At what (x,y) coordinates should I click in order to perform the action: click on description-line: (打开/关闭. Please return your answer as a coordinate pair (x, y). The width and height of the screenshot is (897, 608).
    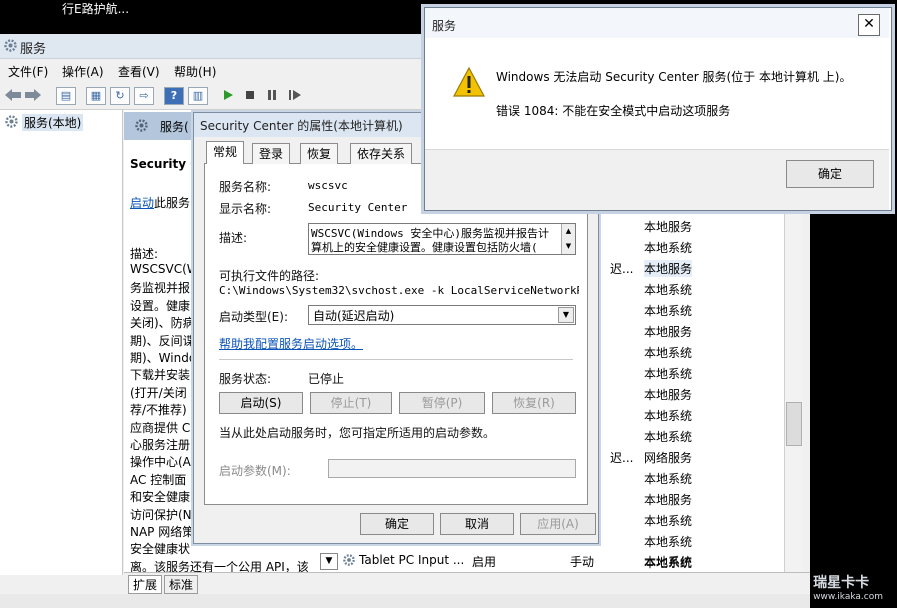
    Looking at the image, I should click on (158, 392).